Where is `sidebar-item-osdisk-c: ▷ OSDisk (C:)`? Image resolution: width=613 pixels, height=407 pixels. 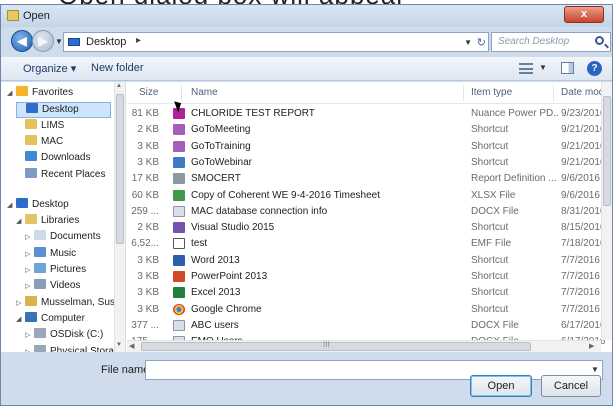
sidebar-item-osdisk-c: ▷ OSDisk (C:) is located at coordinates (64, 336).